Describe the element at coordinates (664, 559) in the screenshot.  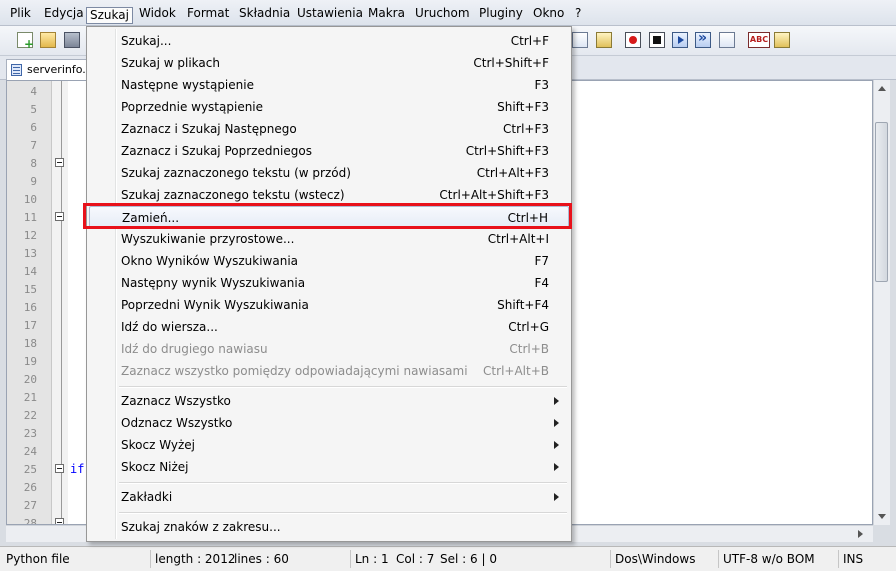
I see `status-eol: Dos\Windows` at that location.